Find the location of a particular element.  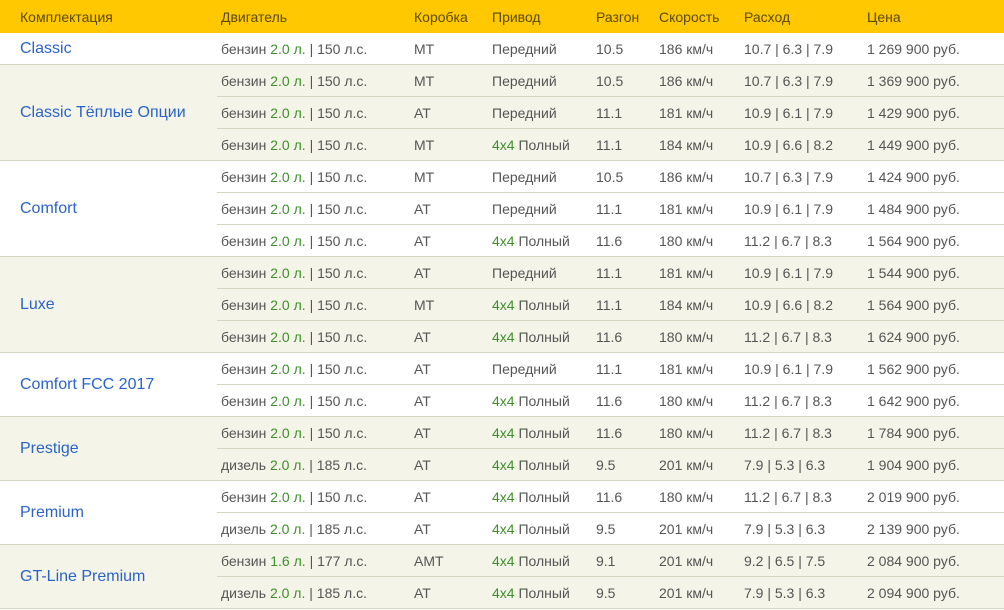

trim-name-link: Prestige is located at coordinates (108, 448).